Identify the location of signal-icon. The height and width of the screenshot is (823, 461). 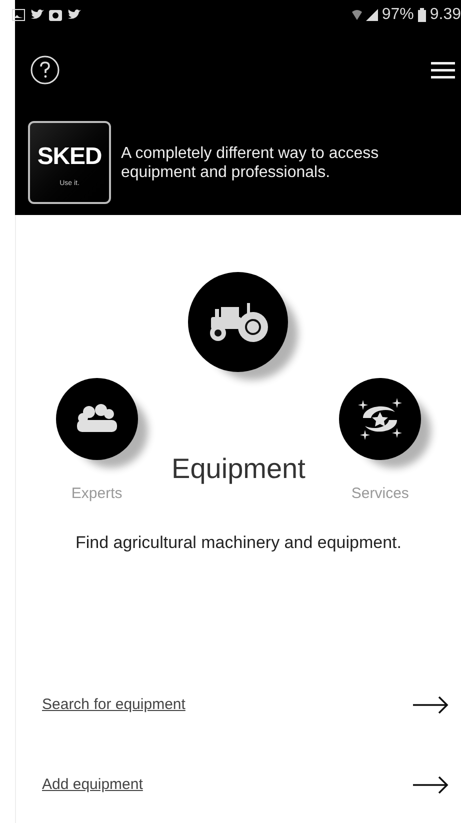
(372, 15).